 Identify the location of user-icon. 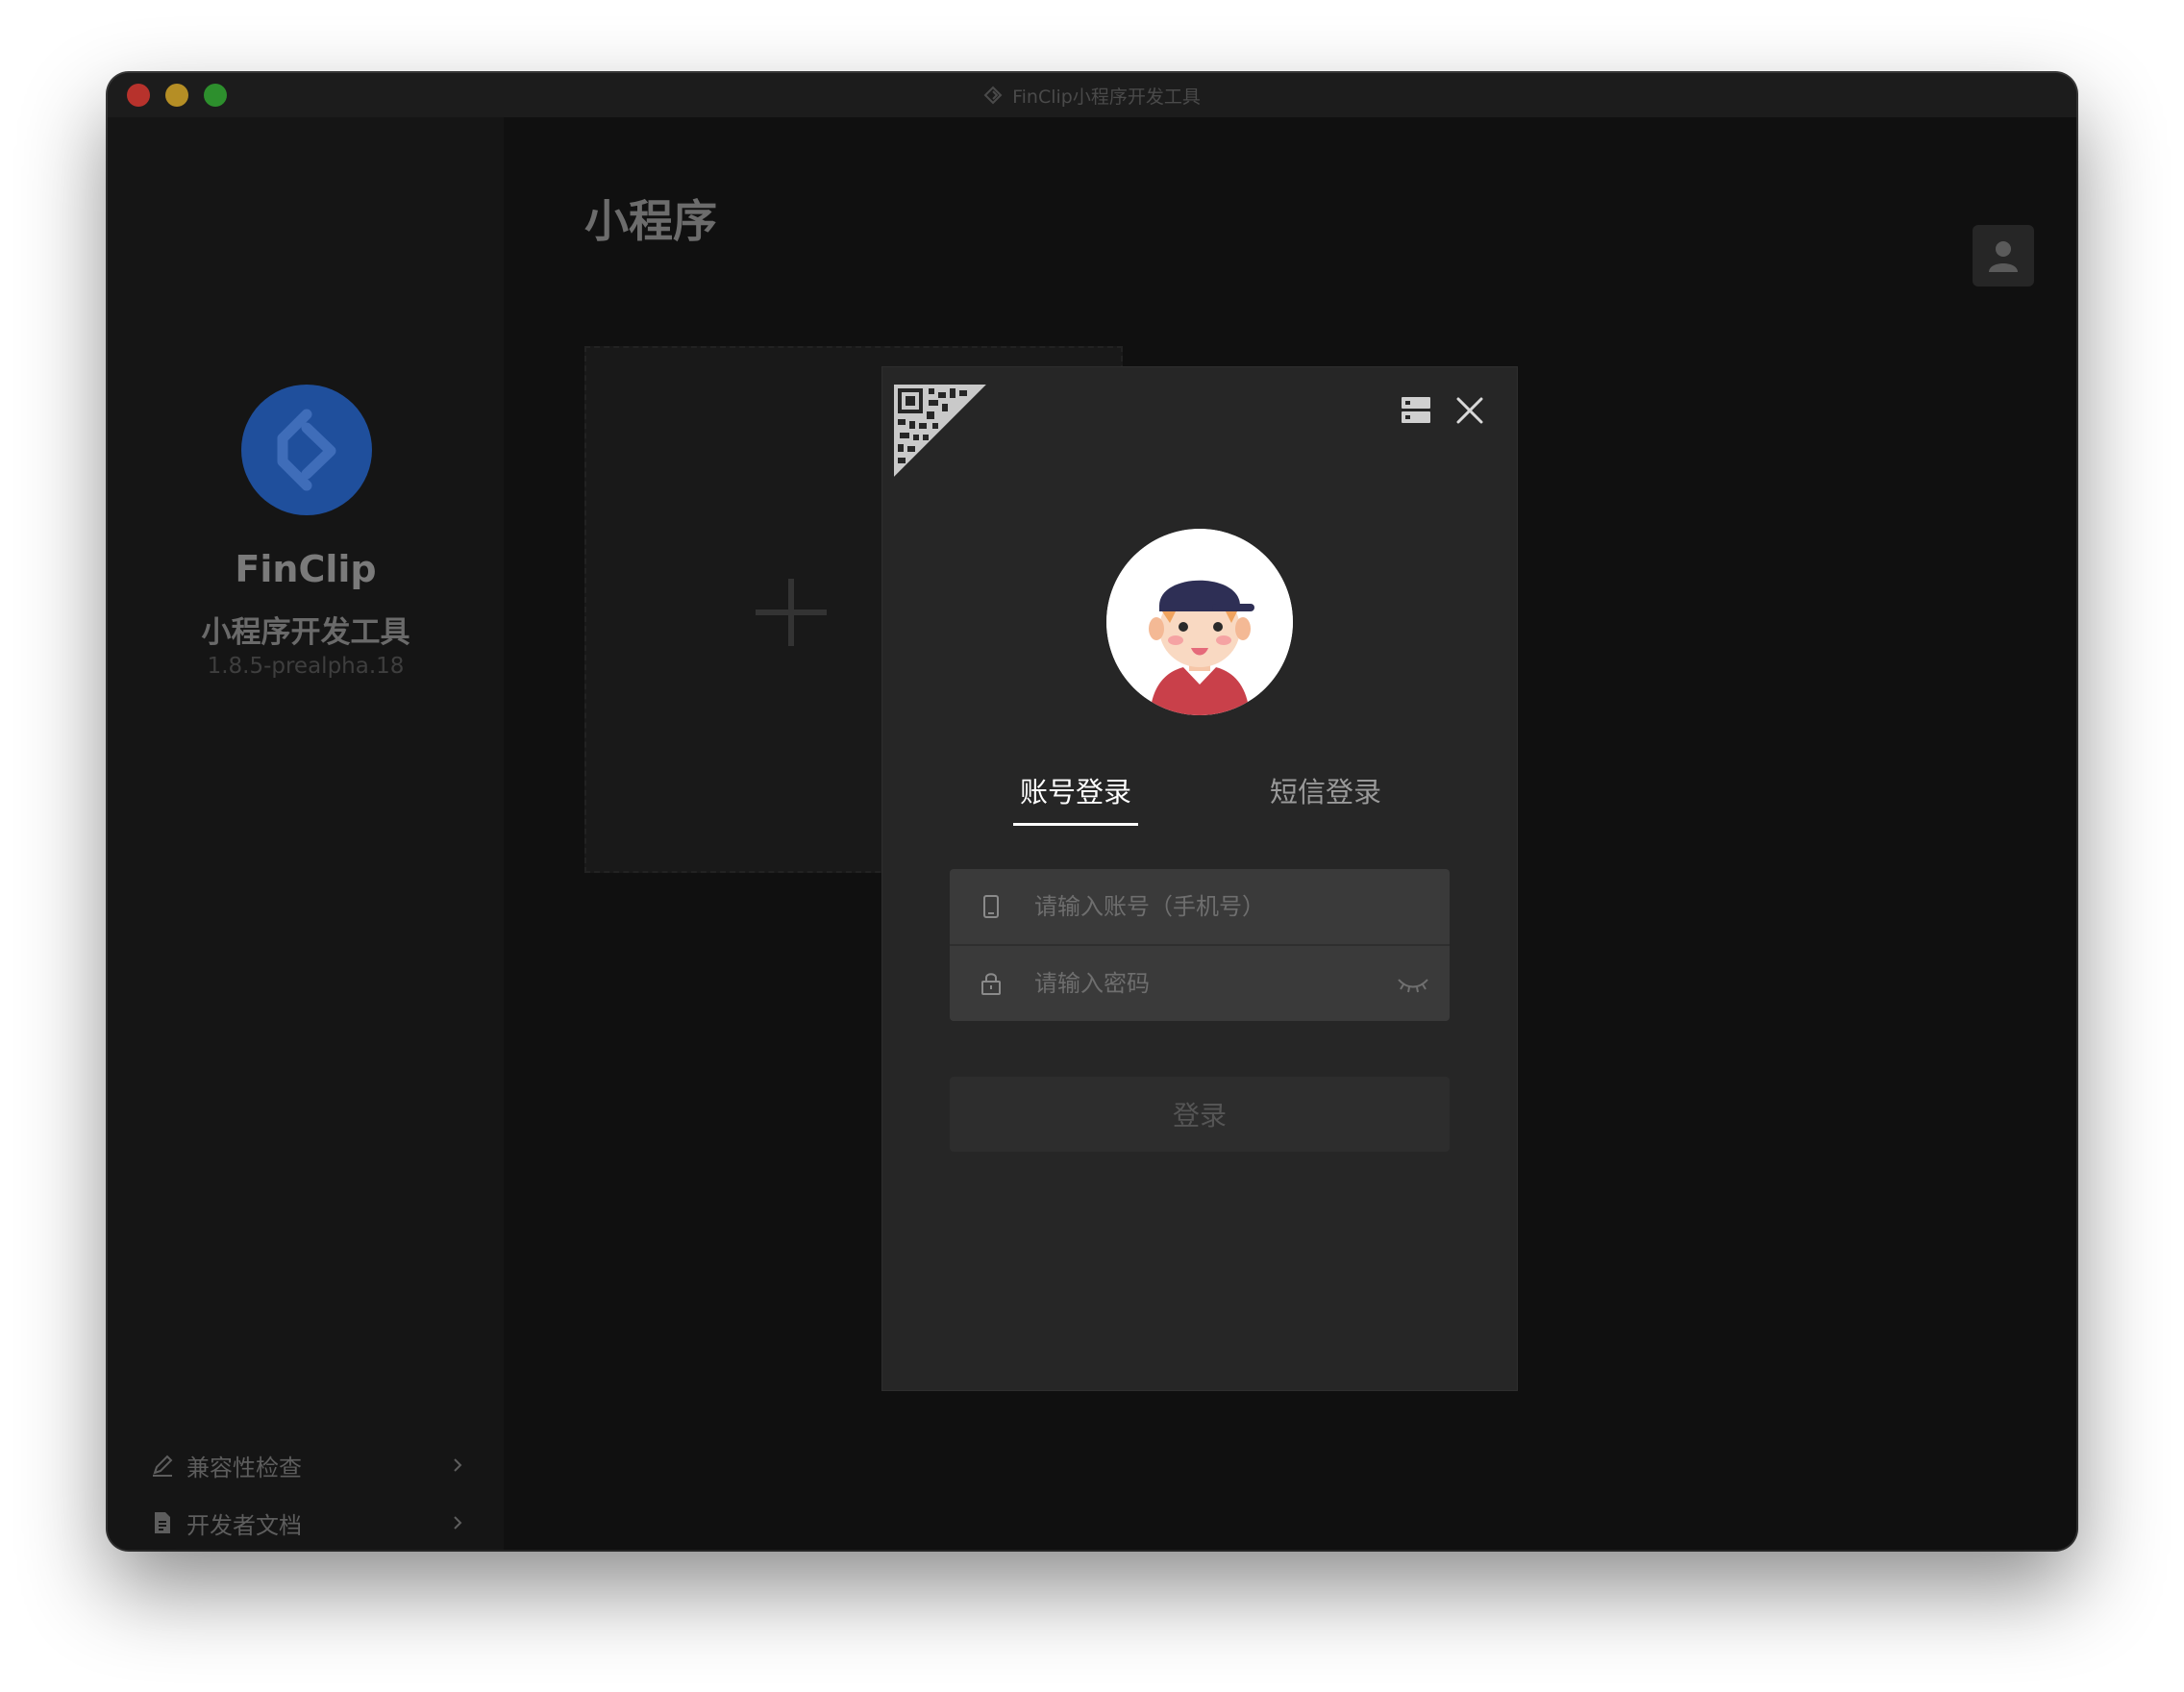
(2004, 256).